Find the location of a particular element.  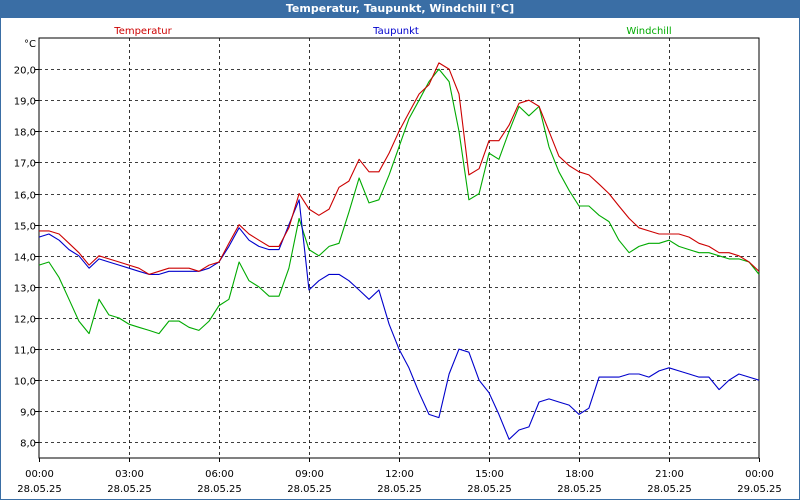

x-tick-time-label: 09:00 is located at coordinates (309, 474).